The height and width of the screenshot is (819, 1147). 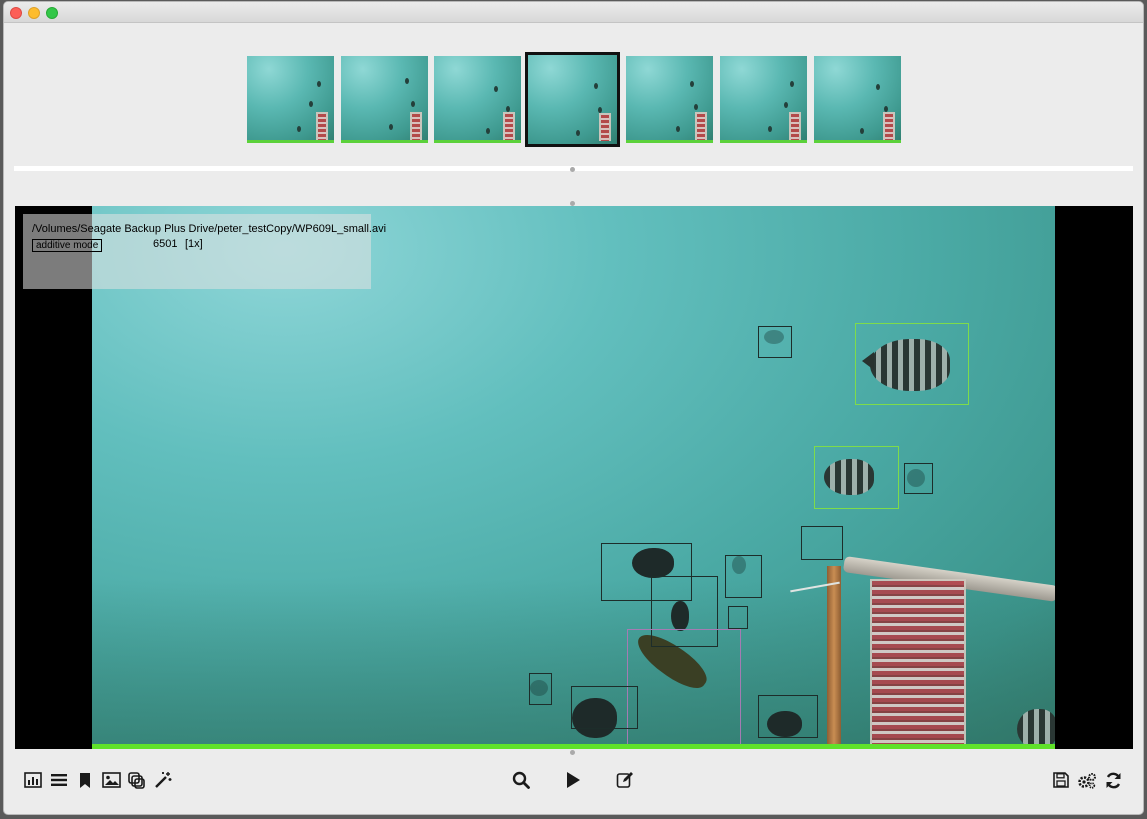 I want to click on settings-icon, so click(x=1087, y=780).